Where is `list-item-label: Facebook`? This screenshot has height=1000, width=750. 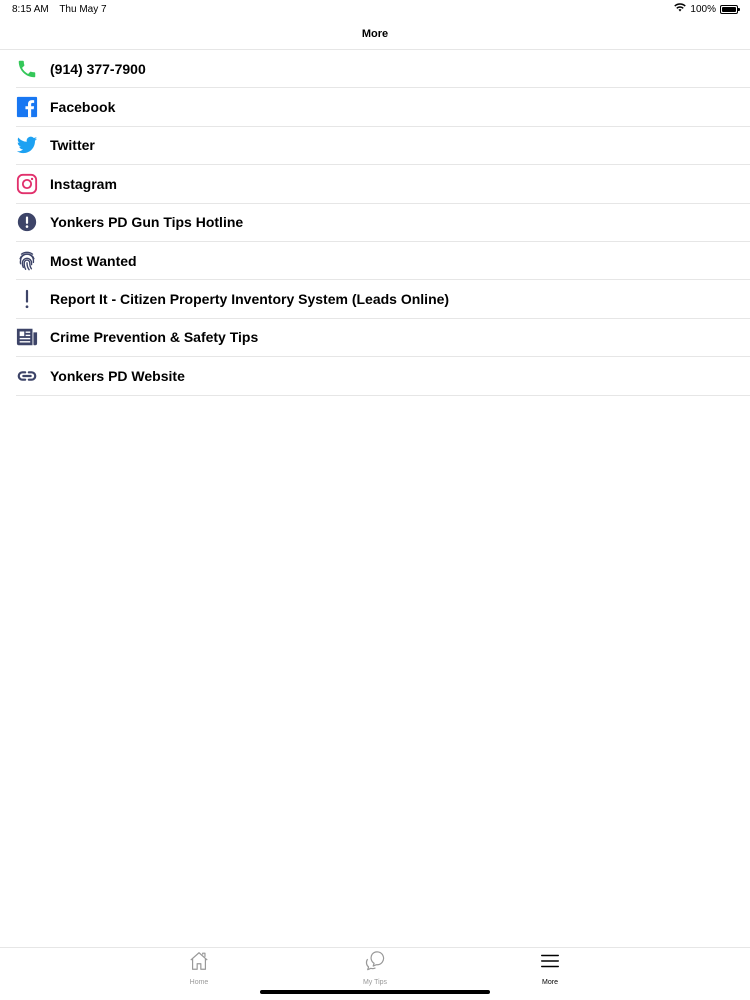
list-item-label: Facebook is located at coordinates (83, 107).